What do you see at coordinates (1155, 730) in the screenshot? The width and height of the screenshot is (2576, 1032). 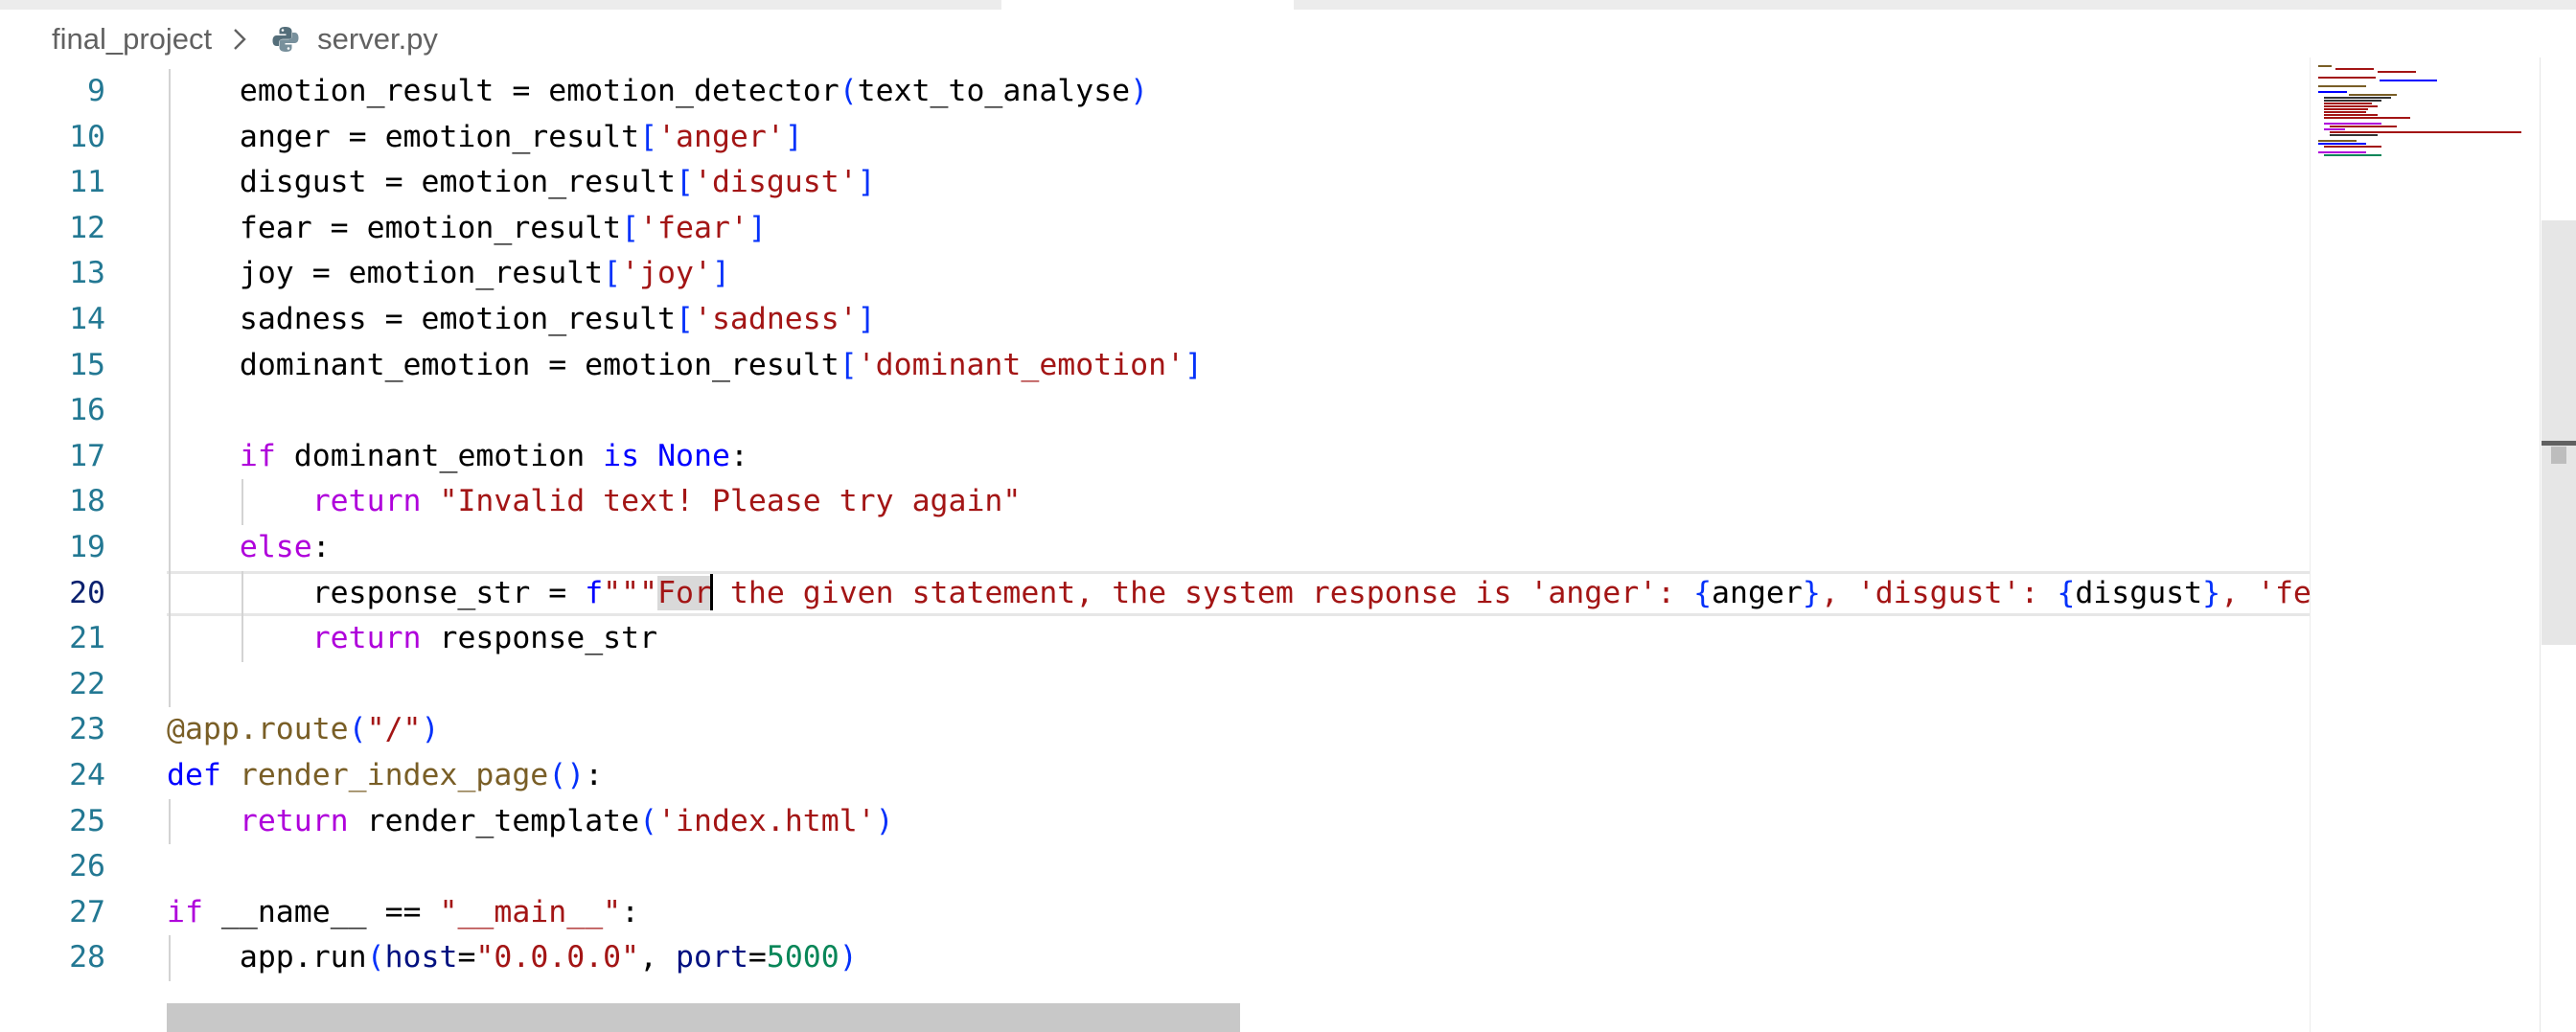 I see `code-line: 23 @app.route("/")` at bounding box center [1155, 730].